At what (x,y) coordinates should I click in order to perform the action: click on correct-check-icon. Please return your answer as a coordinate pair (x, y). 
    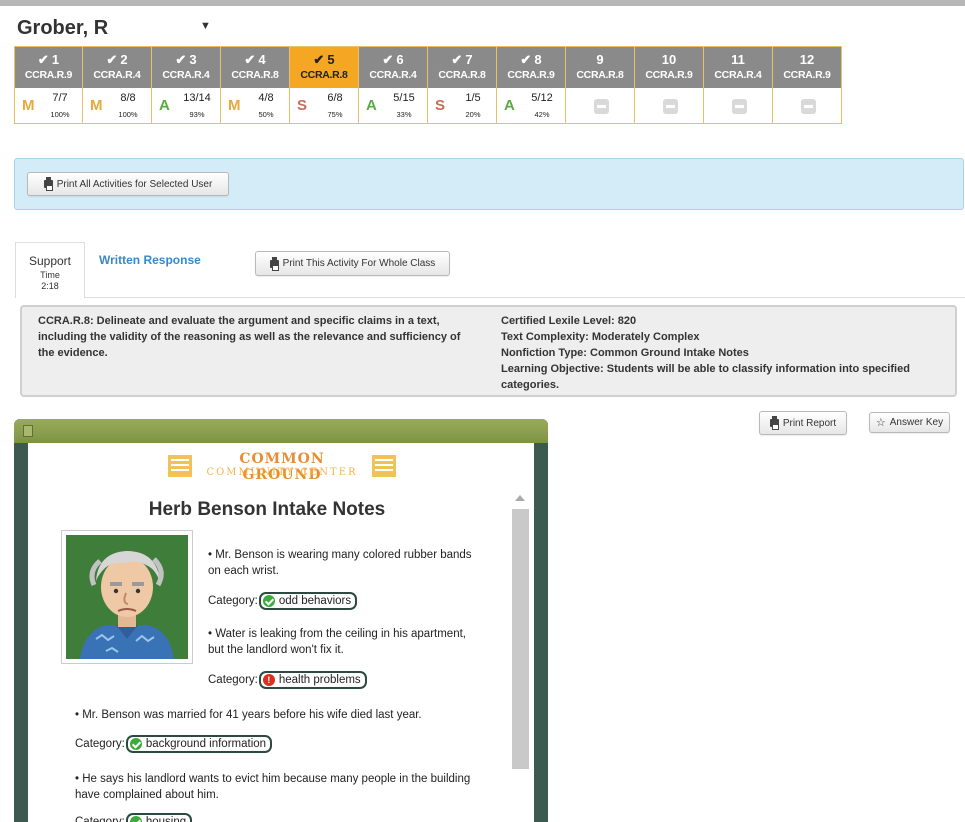
    Looking at the image, I should click on (135, 819).